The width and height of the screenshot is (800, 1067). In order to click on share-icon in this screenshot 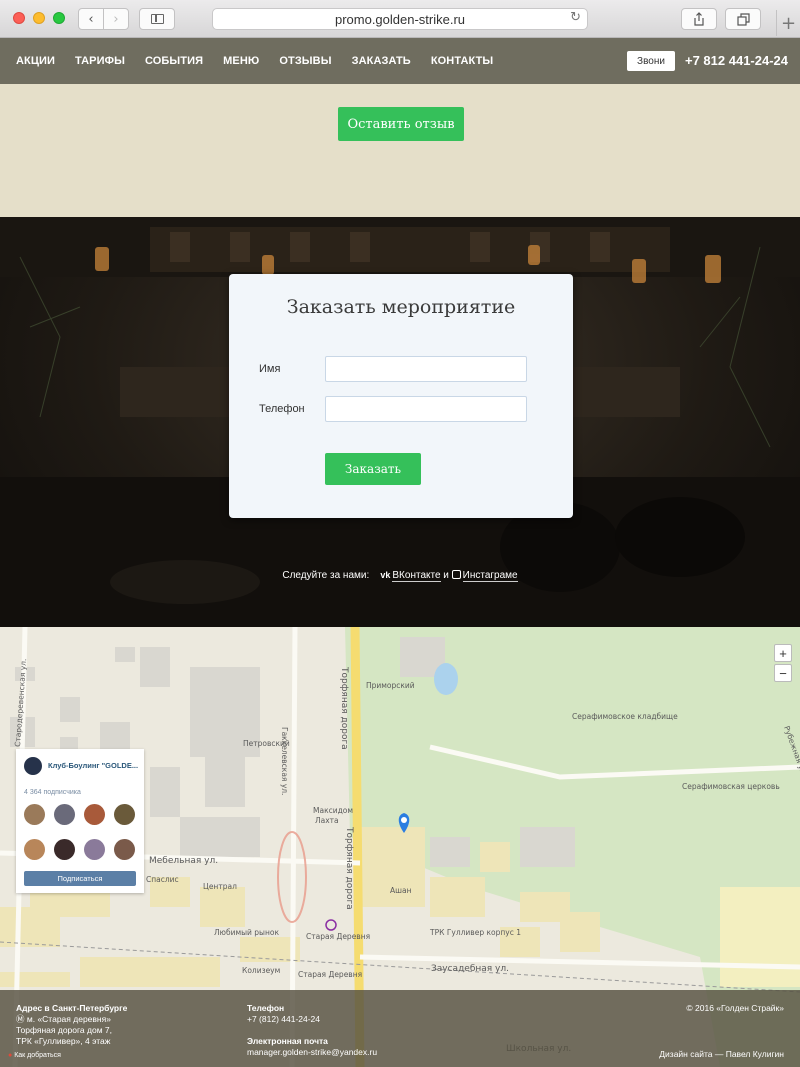, I will do `click(699, 19)`.